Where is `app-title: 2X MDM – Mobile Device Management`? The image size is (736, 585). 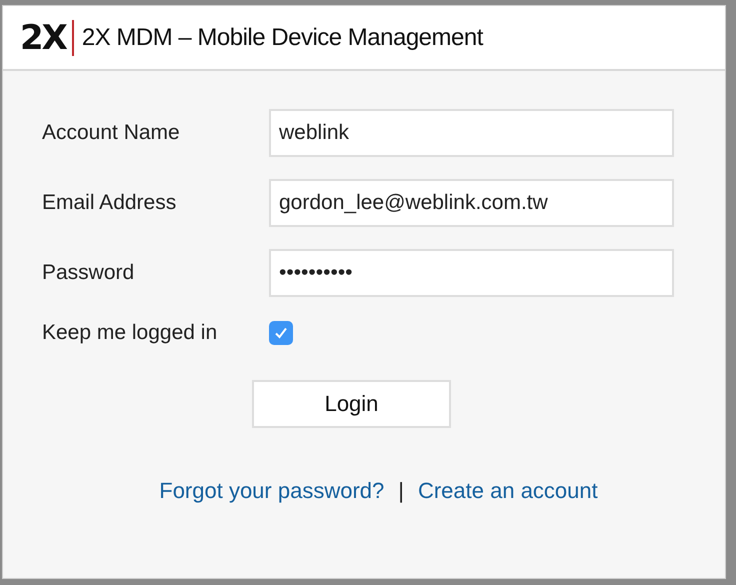 app-title: 2X MDM – Mobile Device Management is located at coordinates (282, 38).